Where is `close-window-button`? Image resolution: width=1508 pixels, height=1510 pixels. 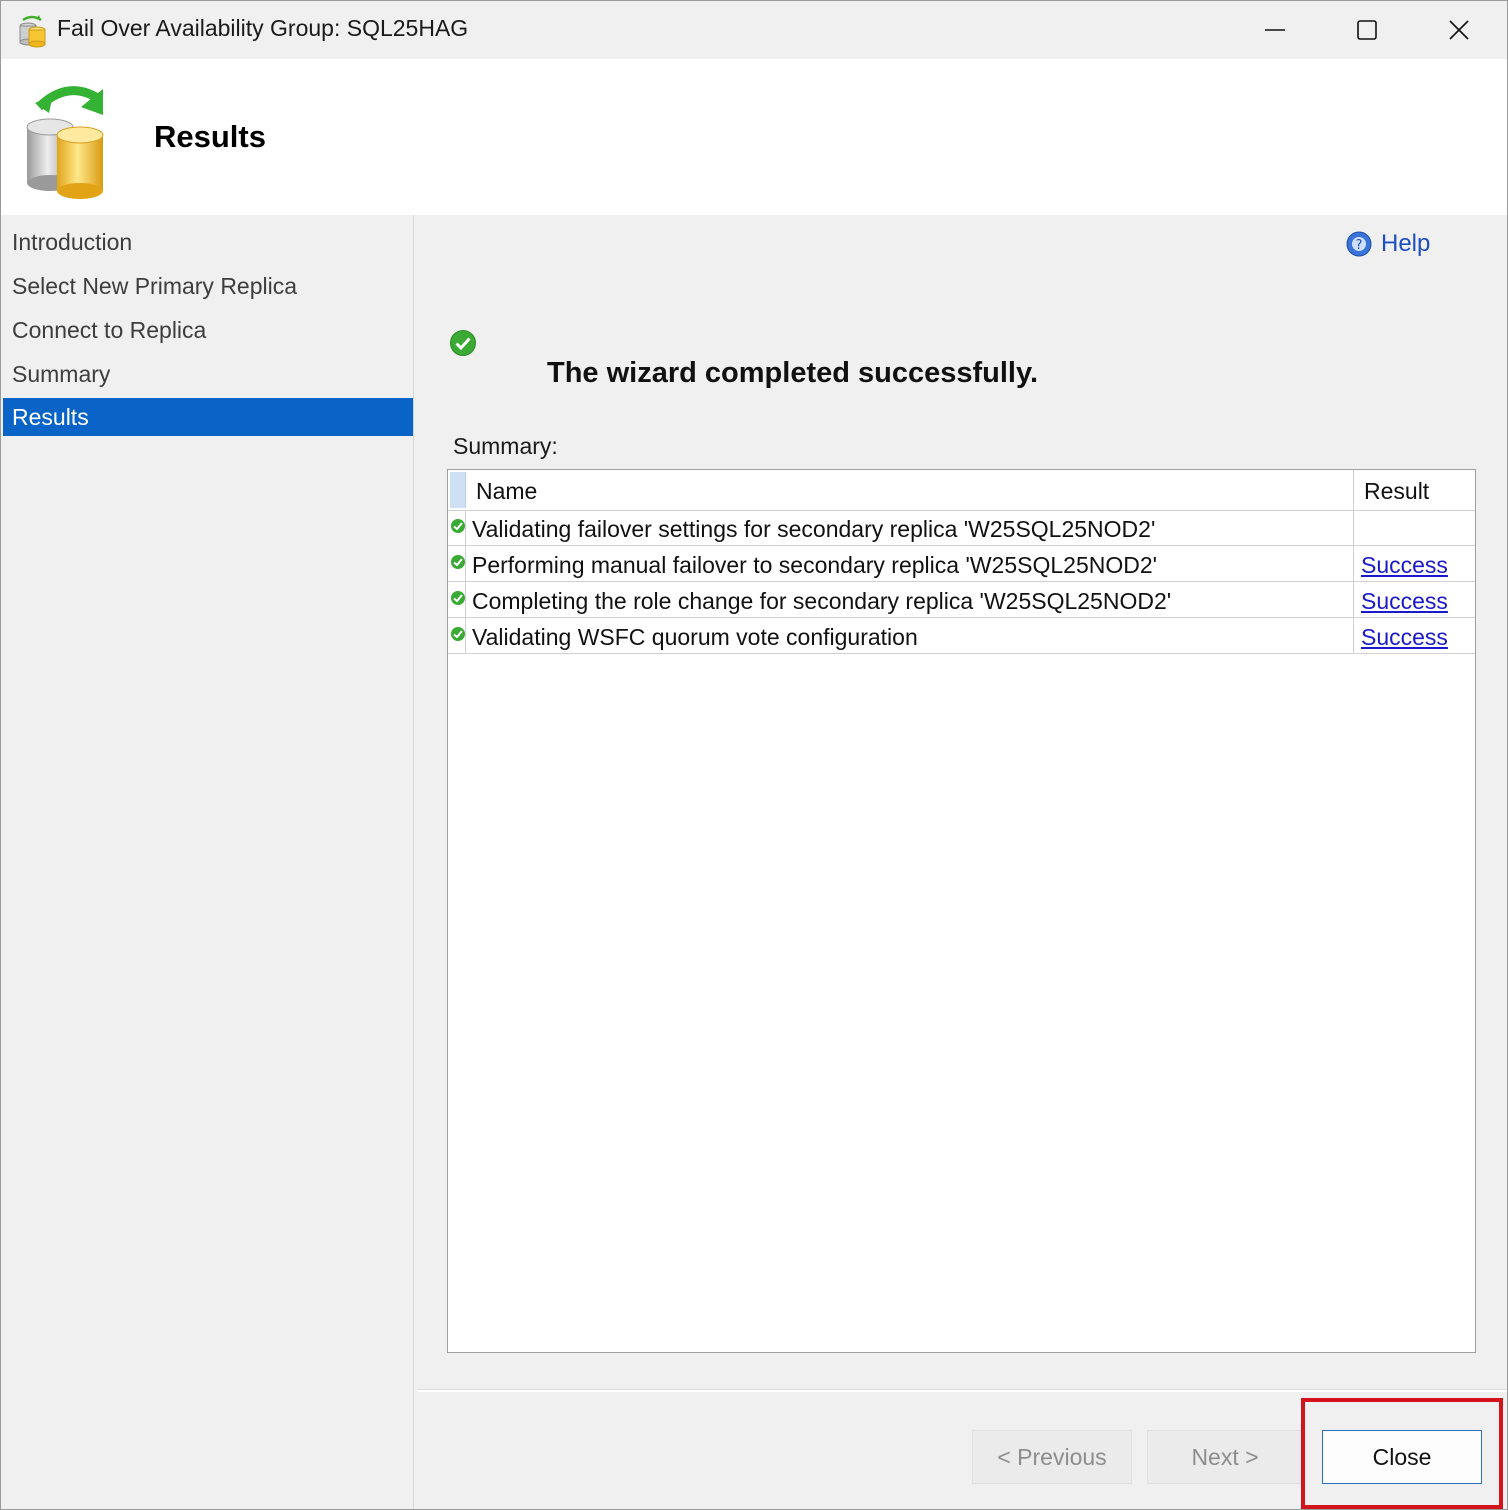
close-window-button is located at coordinates (1459, 30).